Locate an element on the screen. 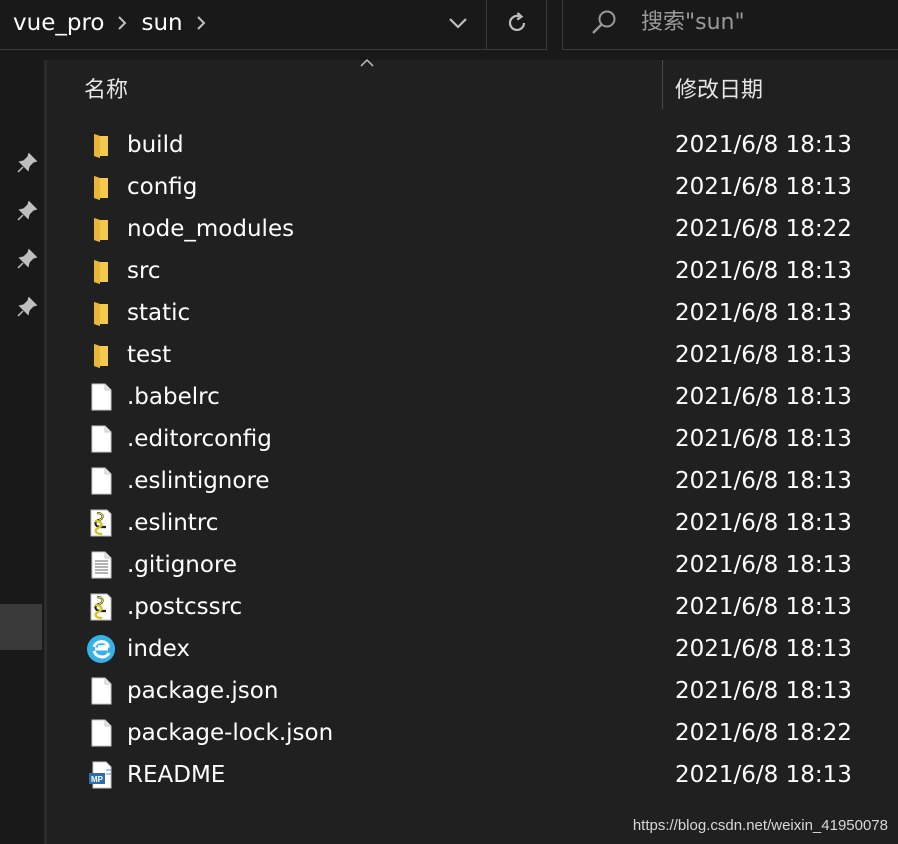 The image size is (898, 844). file-name: .babelrc is located at coordinates (173, 397).